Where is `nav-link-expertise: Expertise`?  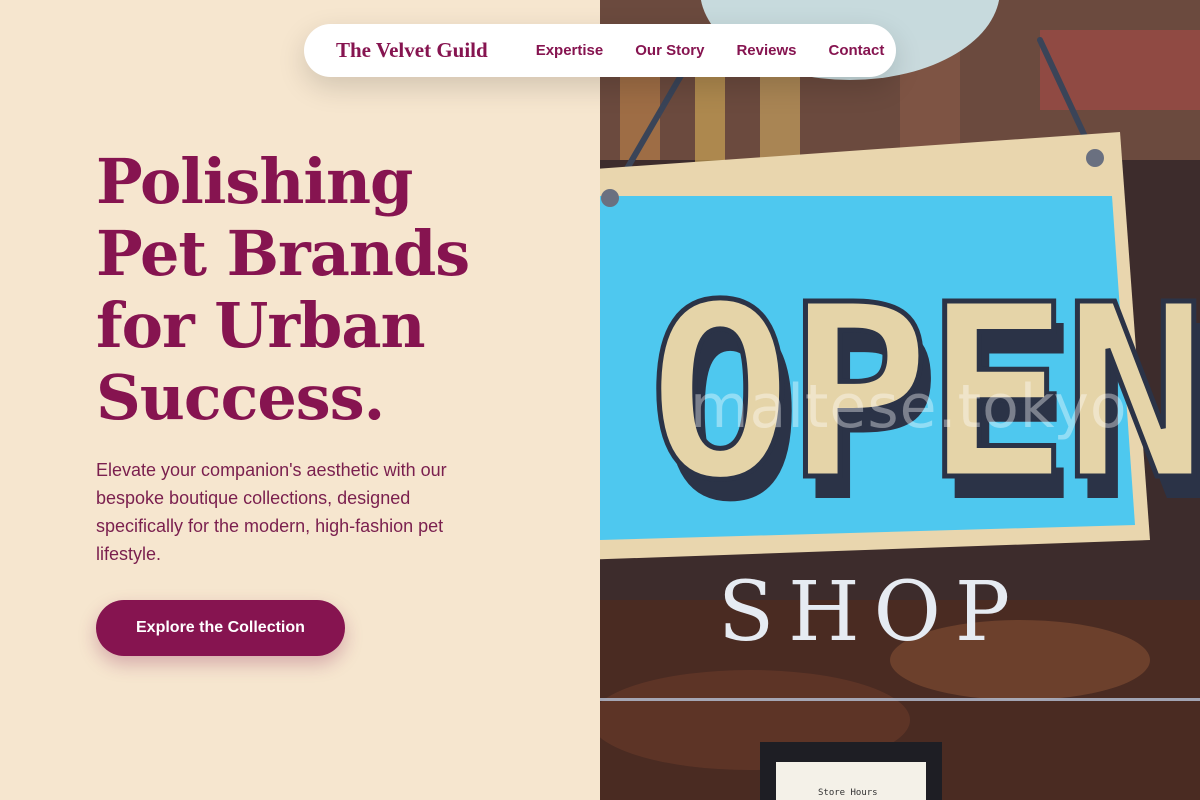 nav-link-expertise: Expertise is located at coordinates (570, 50).